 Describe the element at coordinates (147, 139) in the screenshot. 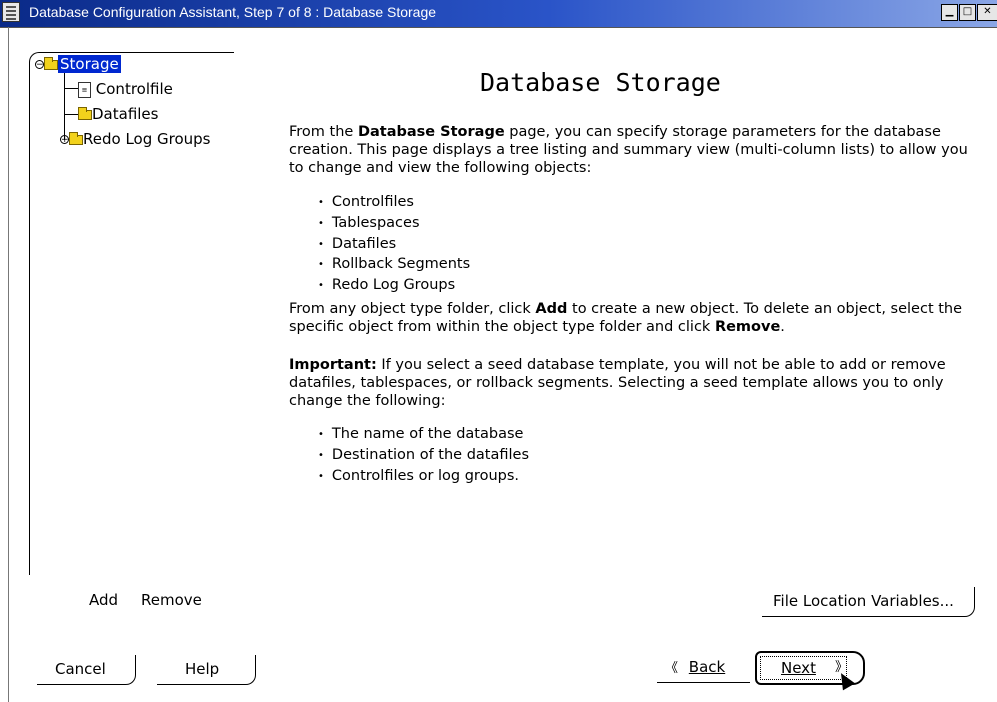

I see `tree-item-label: Redo Log Groups` at that location.